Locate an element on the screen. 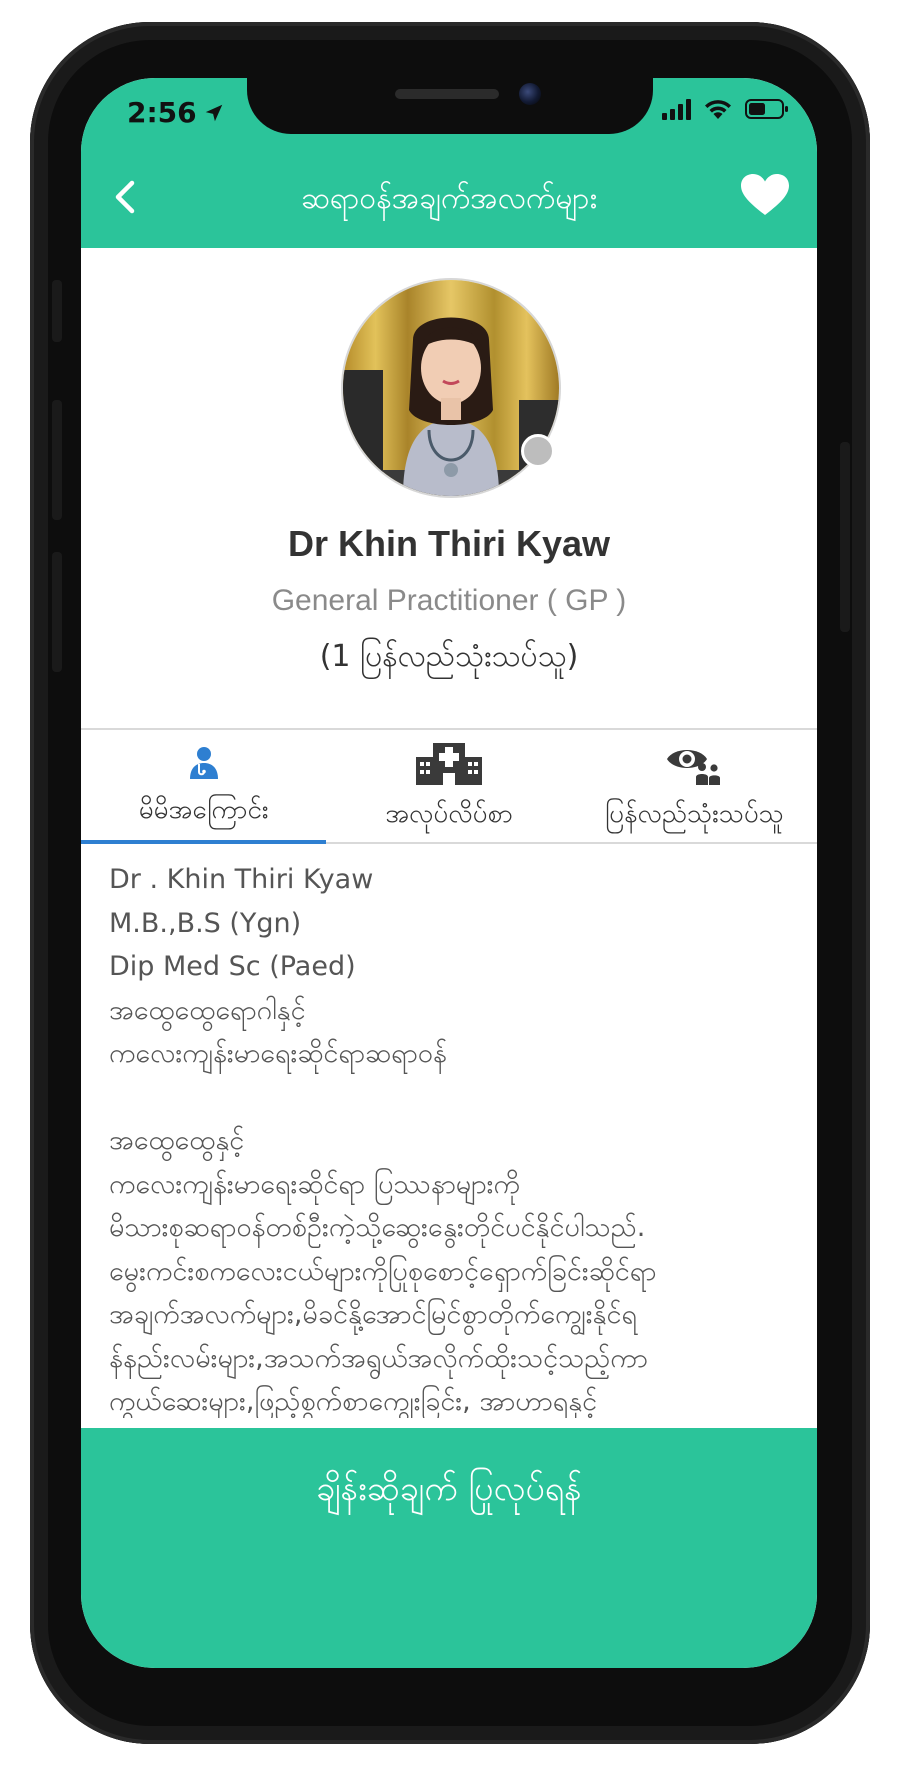 This screenshot has height=1767, width=899. volume-up-button is located at coordinates (57, 460).